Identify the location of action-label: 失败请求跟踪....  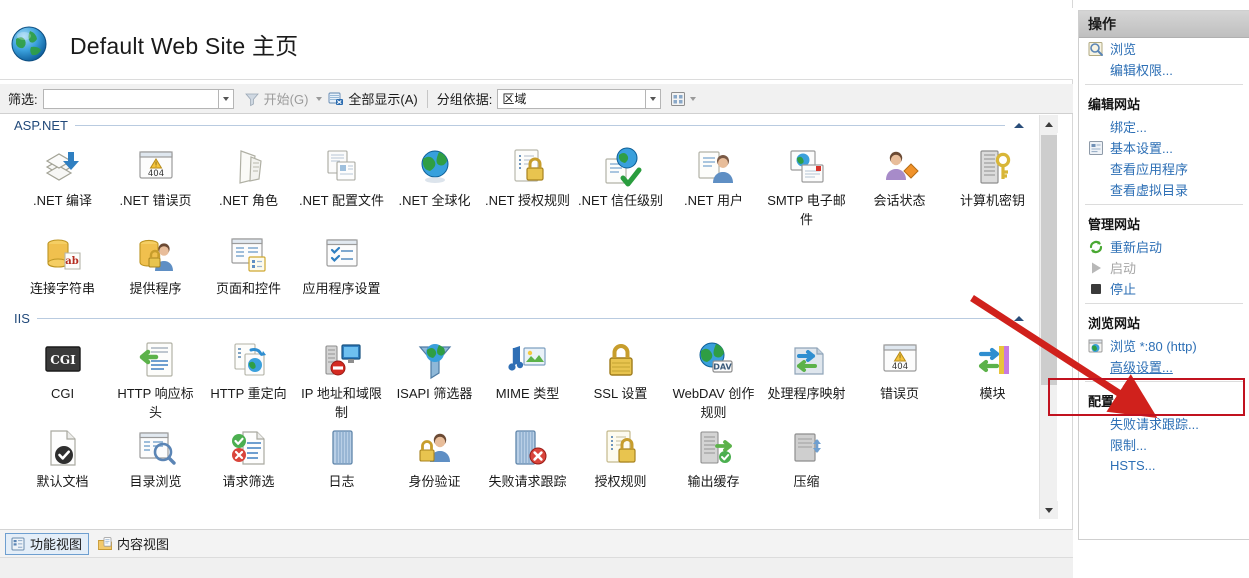
(1154, 424).